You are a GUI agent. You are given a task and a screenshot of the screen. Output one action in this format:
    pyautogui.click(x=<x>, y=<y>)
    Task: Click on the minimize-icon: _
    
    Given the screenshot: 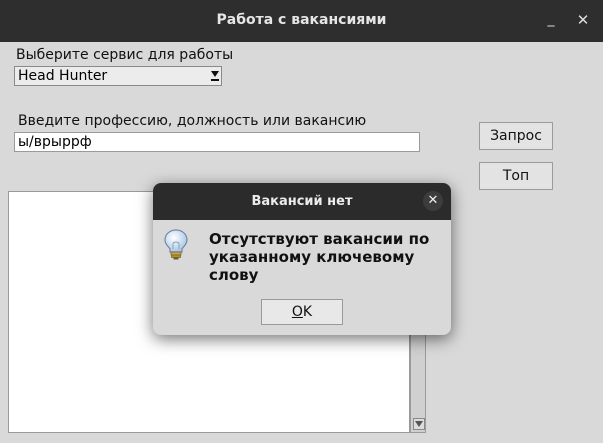 What is the action you would take?
    pyautogui.click(x=551, y=19)
    